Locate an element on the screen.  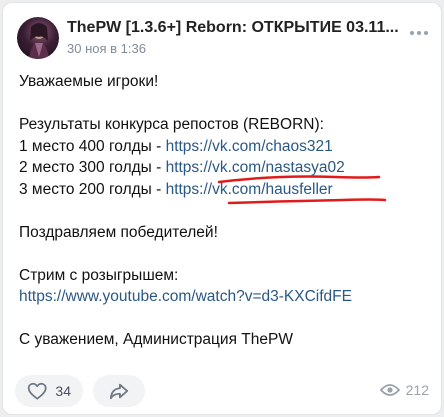
congrats-line: Поздравляем победителей! is located at coordinates (118, 232).